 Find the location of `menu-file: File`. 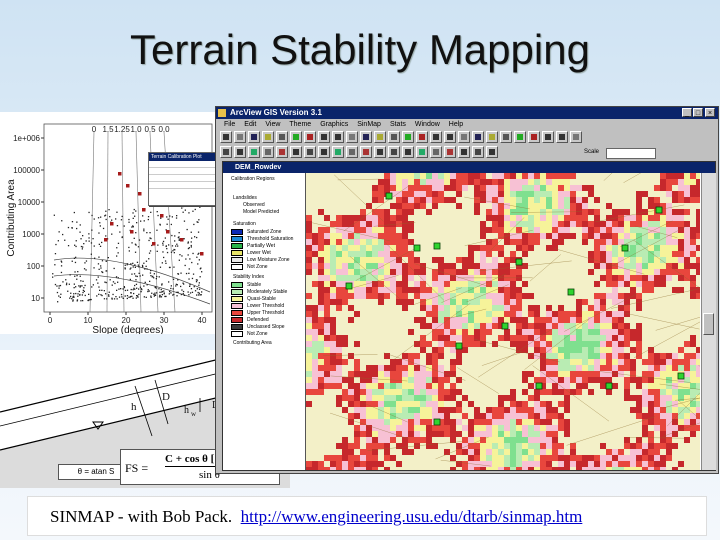

menu-file: File is located at coordinates (229, 124).